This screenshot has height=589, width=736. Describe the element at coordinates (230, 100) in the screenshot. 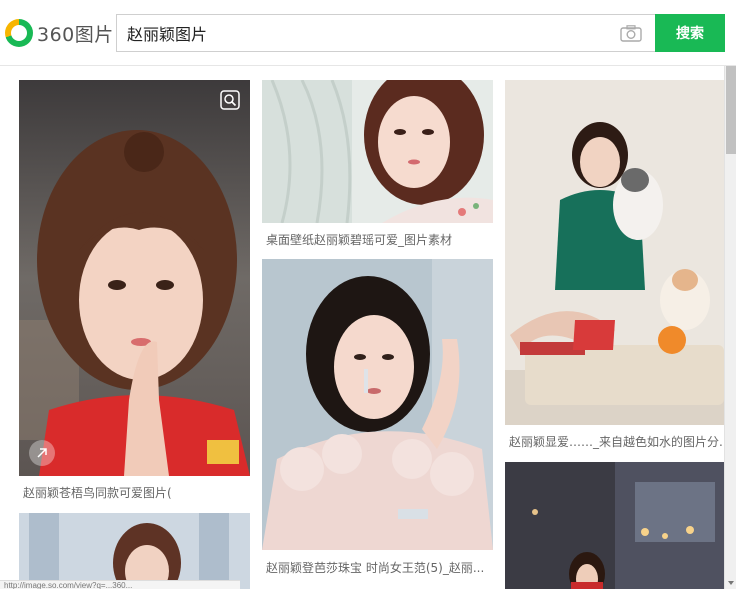

I see `zoom-icon` at that location.